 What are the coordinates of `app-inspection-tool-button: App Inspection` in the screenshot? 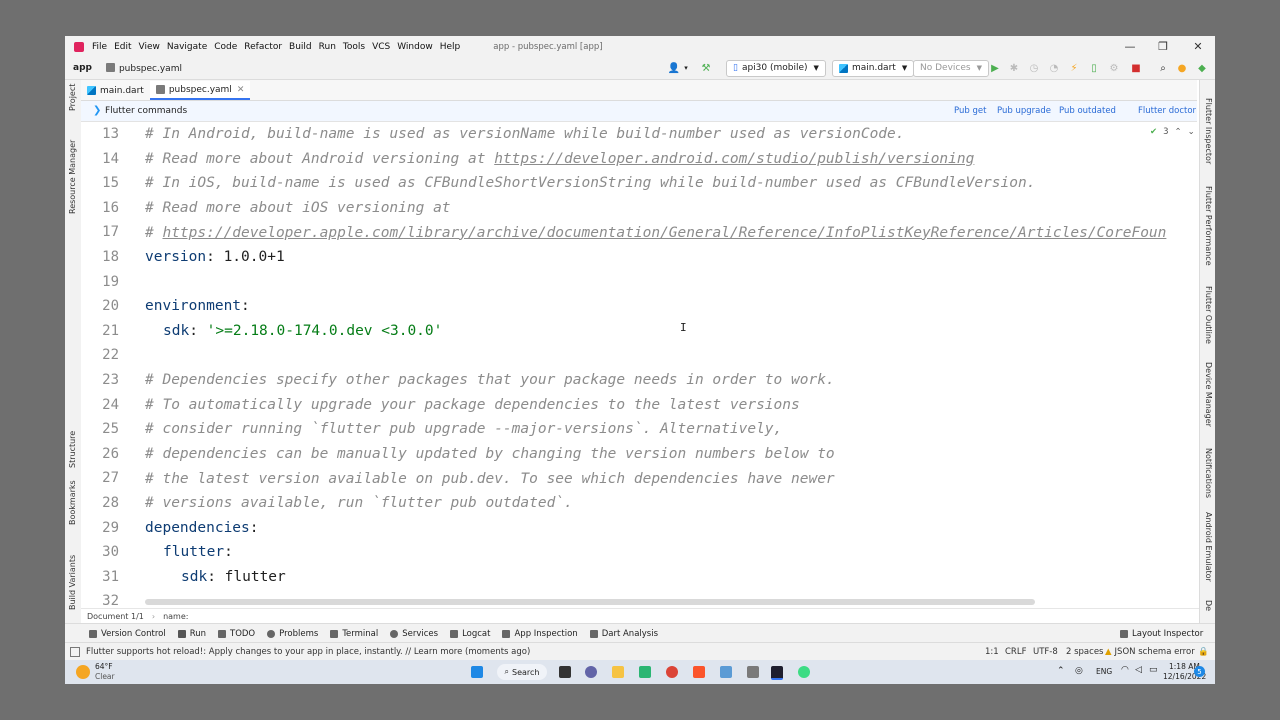 It's located at (540, 634).